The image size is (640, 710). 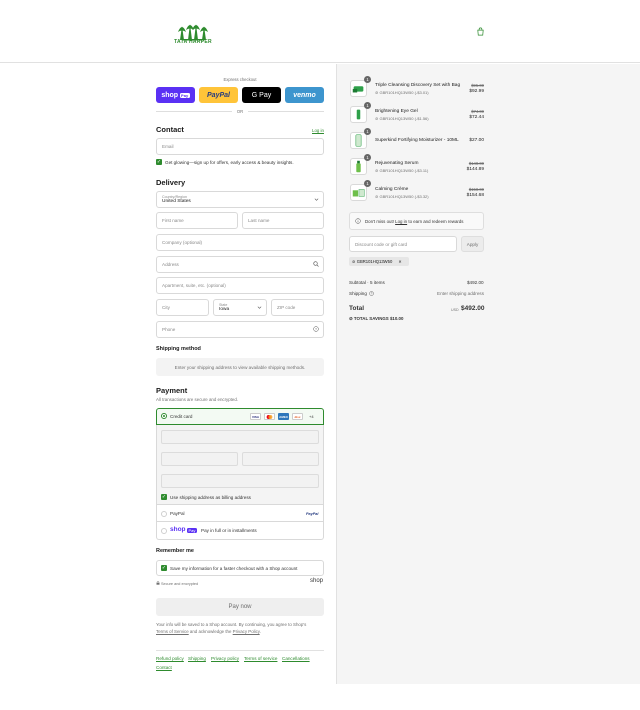 What do you see at coordinates (396, 111) in the screenshot?
I see `item-name: Brightening Eye Gel` at bounding box center [396, 111].